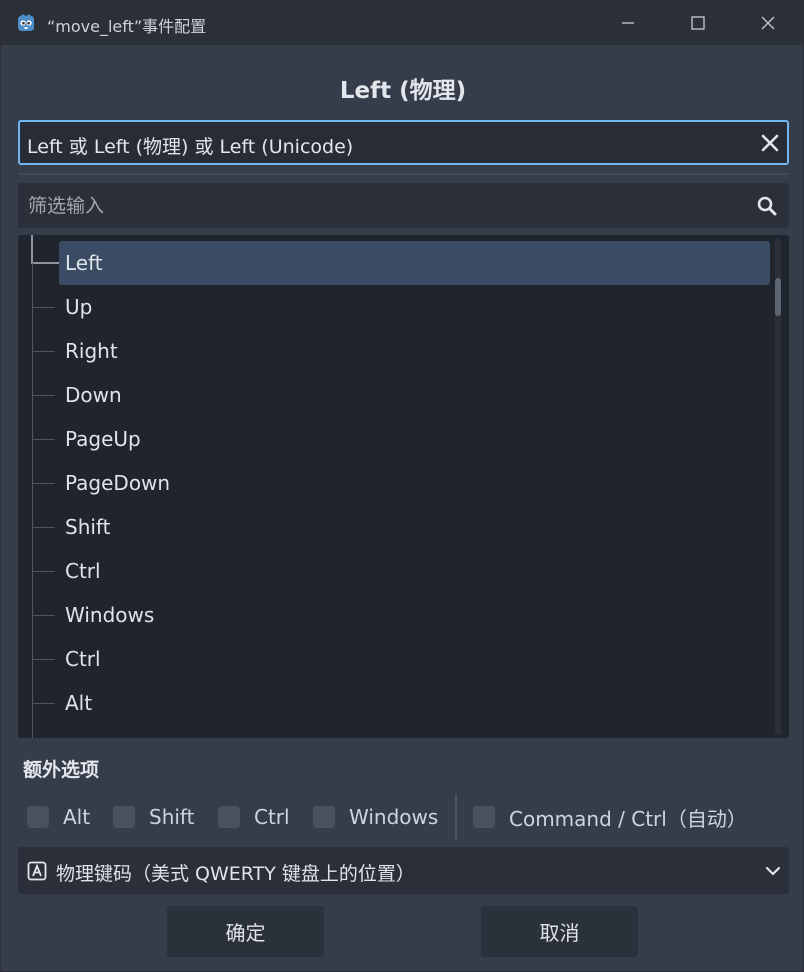  Describe the element at coordinates (778, 297) in the screenshot. I see `scrollbar-thumb` at that location.